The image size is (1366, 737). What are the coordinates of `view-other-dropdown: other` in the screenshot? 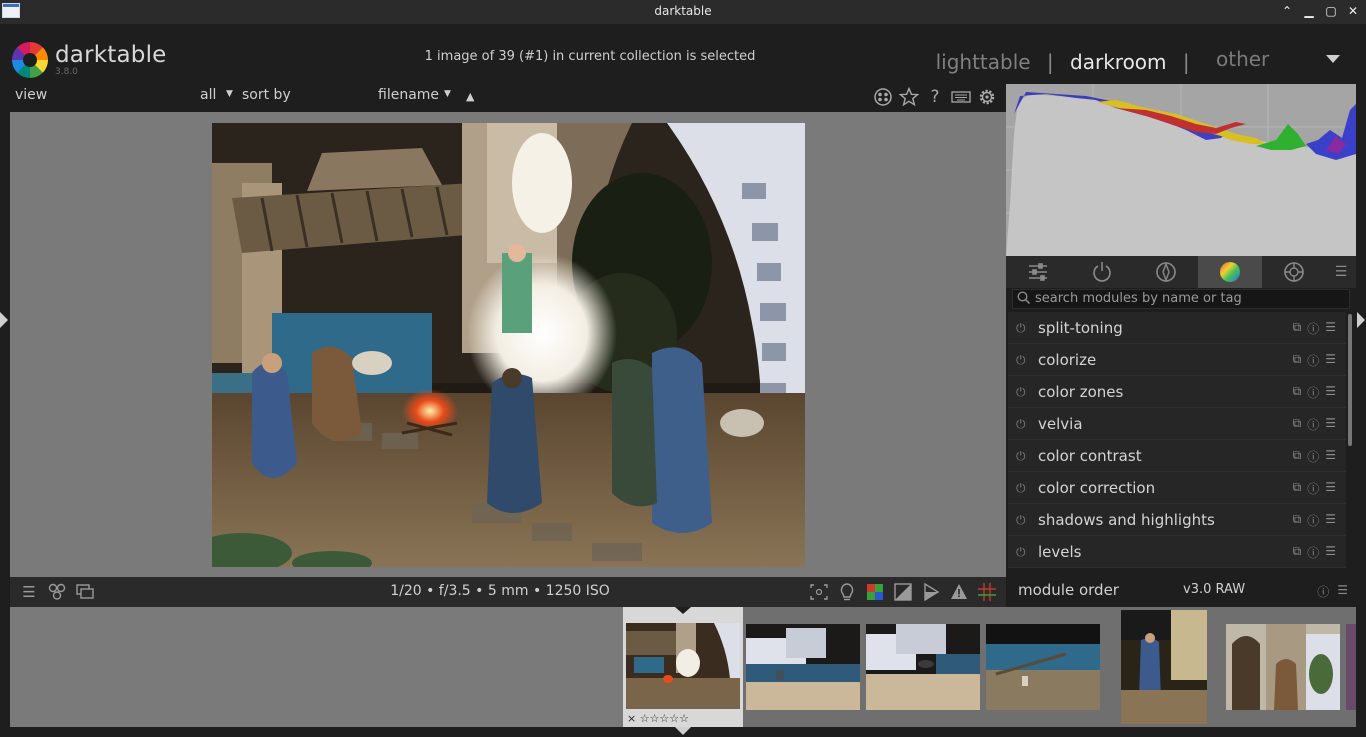 It's located at (1276, 58).